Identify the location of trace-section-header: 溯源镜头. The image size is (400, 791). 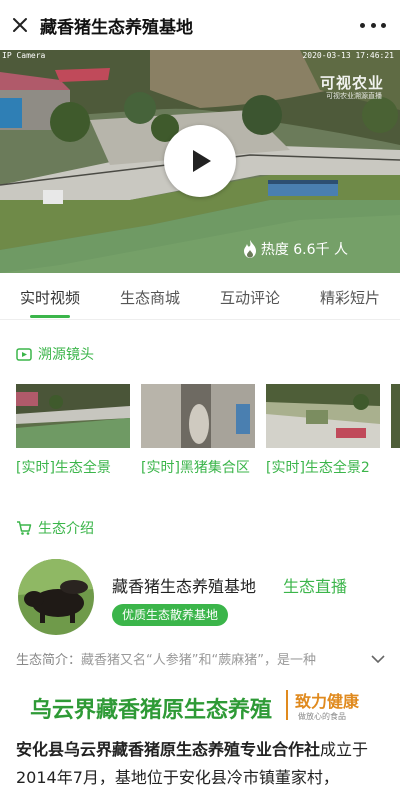
(55, 354).